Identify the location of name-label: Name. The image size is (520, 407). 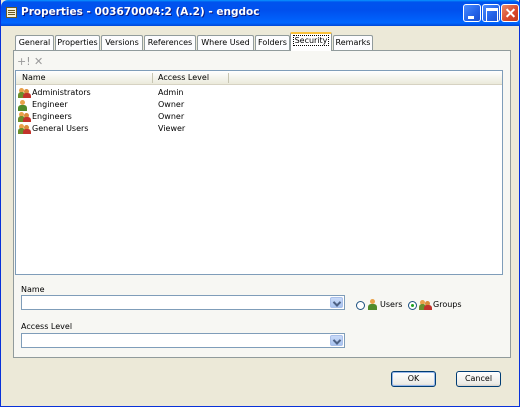
(33, 289).